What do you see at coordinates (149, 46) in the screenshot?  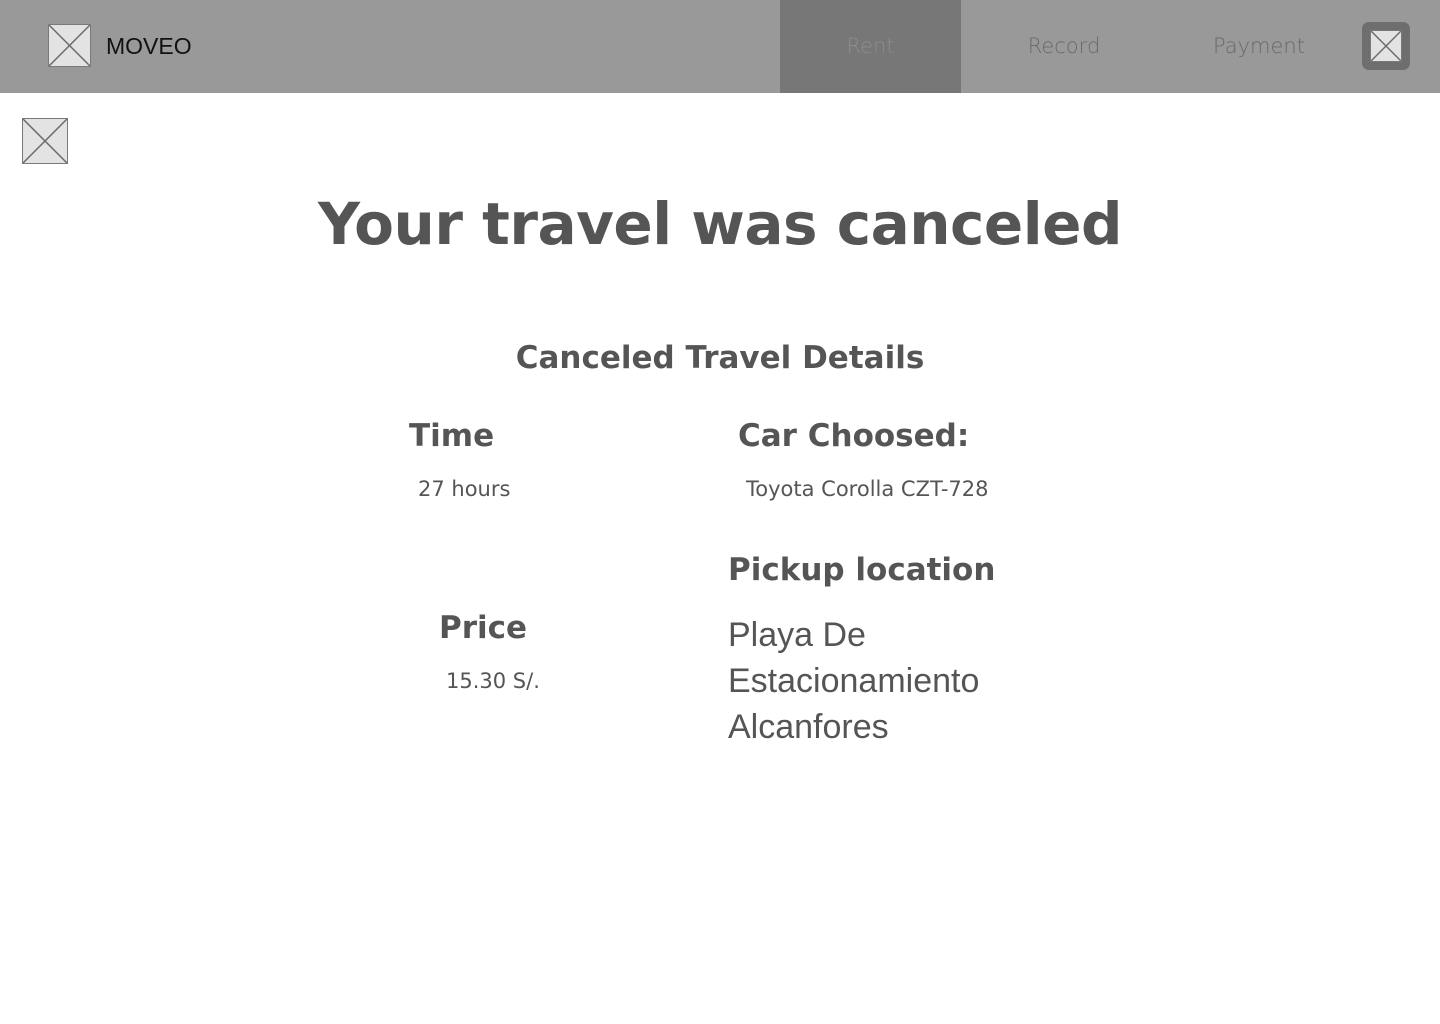 I see `brand-name: MOVEO` at bounding box center [149, 46].